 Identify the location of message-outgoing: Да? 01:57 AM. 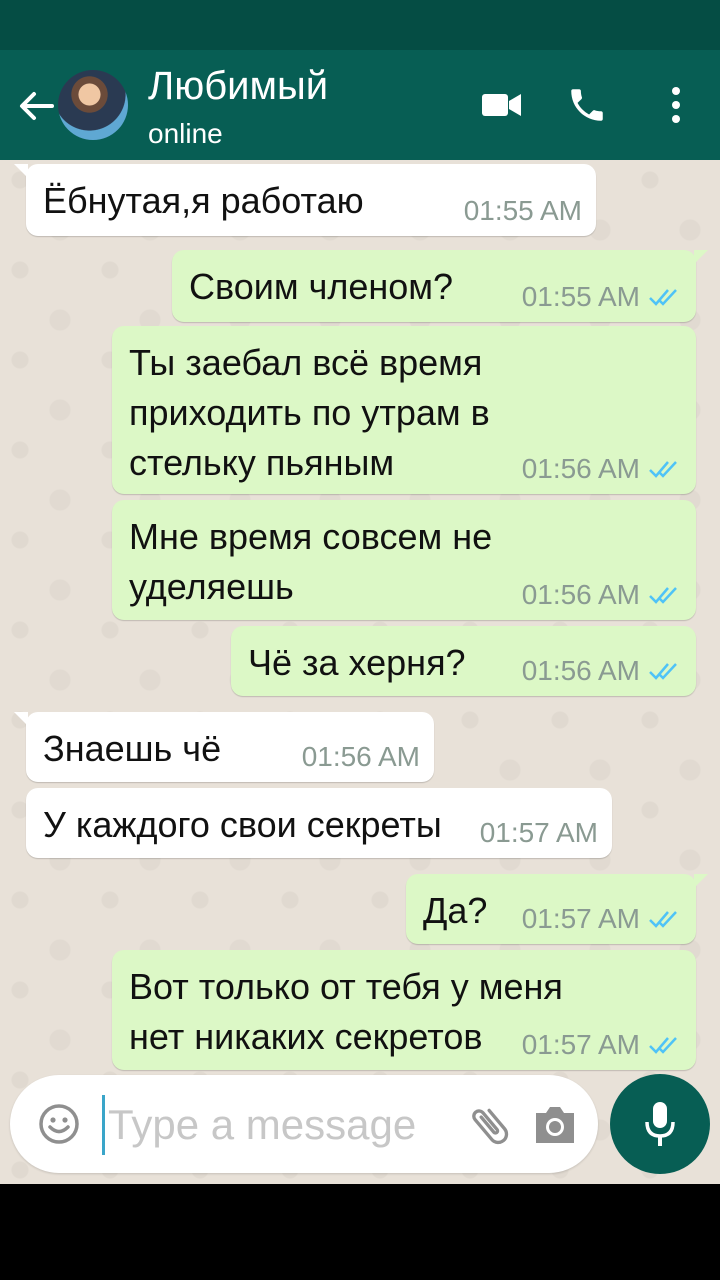
(557, 909).